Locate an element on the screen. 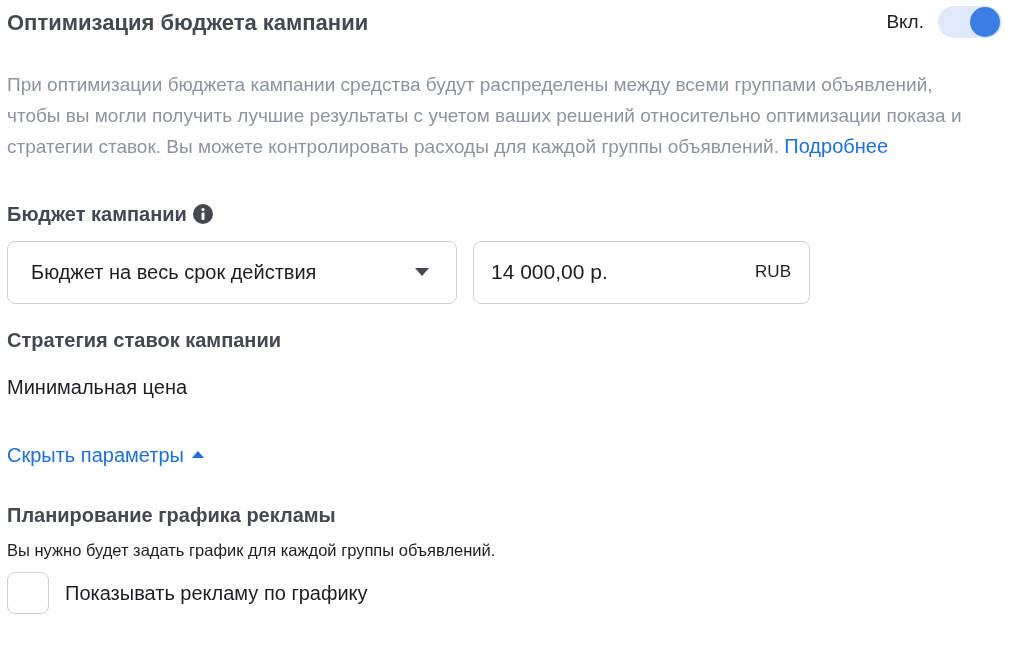 The width and height of the screenshot is (1024, 667). checkbox-label: Показывать рекламу по графику is located at coordinates (216, 593).